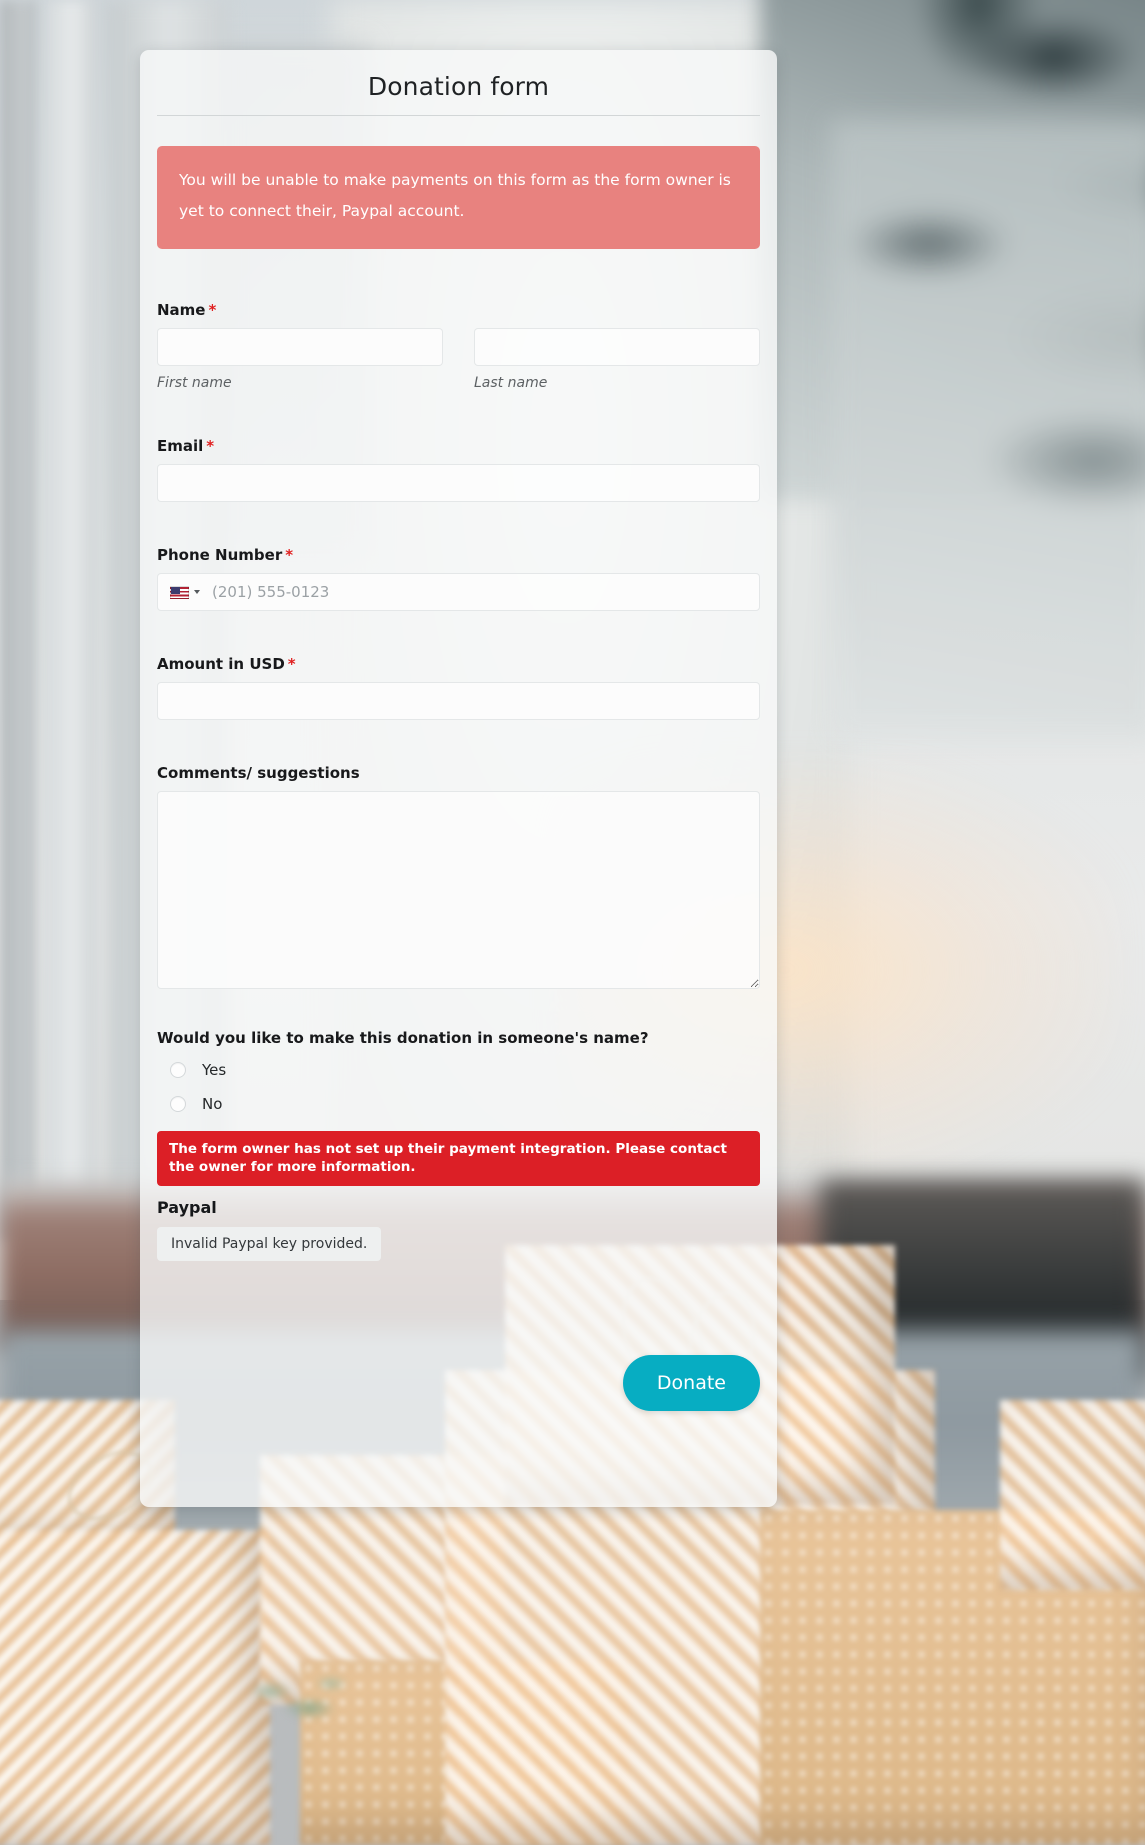  Describe the element at coordinates (458, 483) in the screenshot. I see `email-input` at that location.